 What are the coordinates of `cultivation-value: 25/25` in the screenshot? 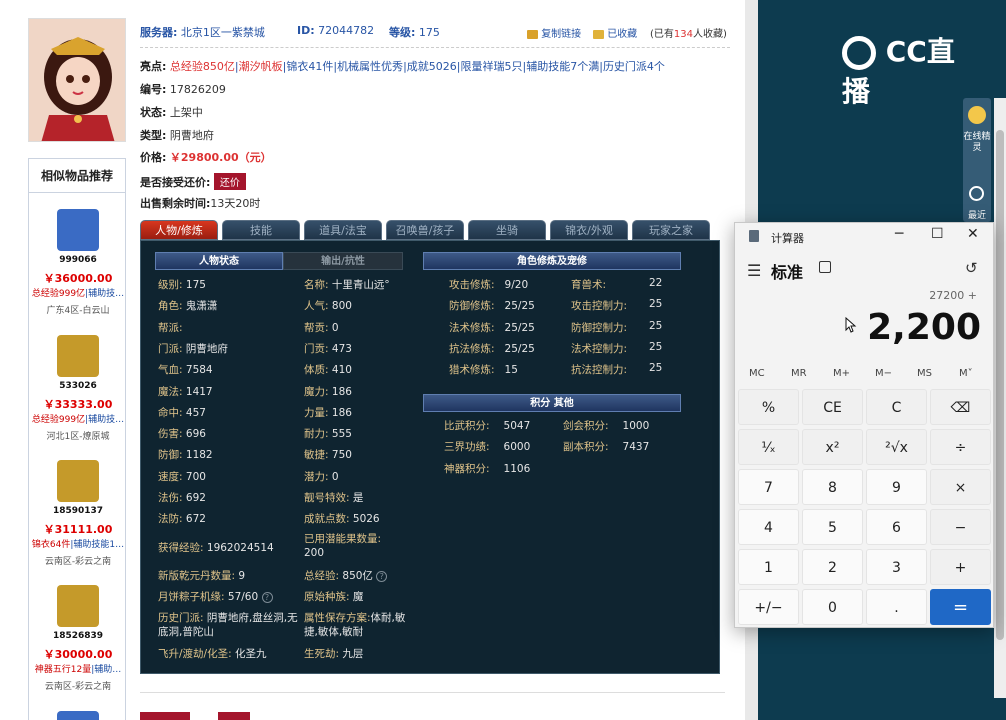 It's located at (519, 306).